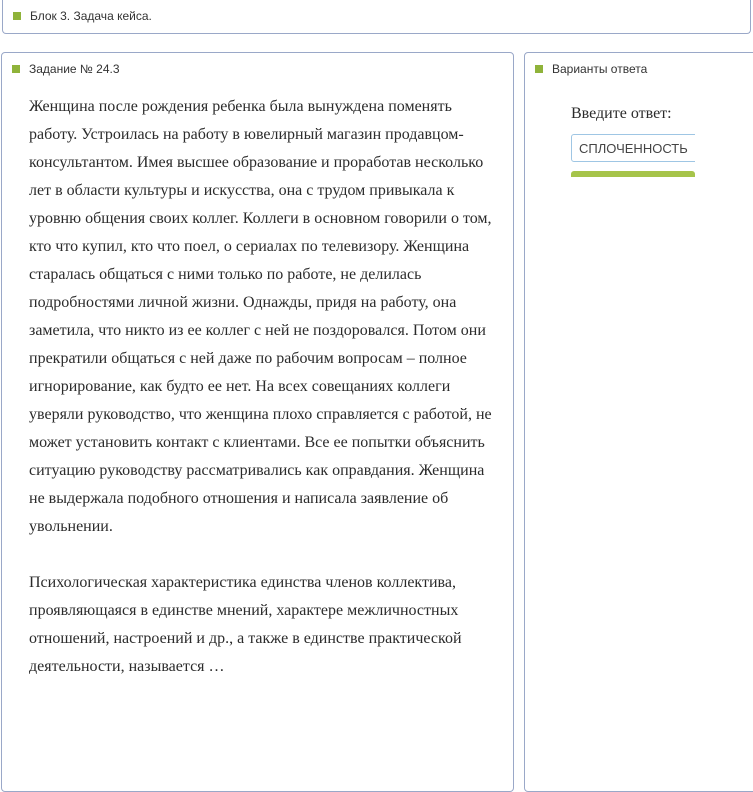 The image size is (753, 792). I want to click on task-header: Задание № 24.3, so click(66, 69).